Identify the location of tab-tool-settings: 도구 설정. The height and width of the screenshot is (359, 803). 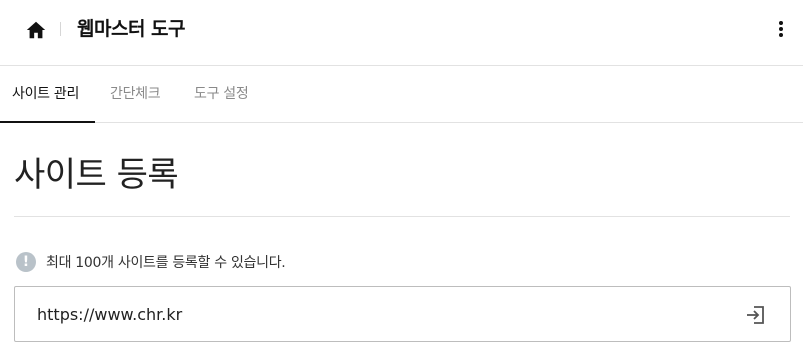
(221, 94).